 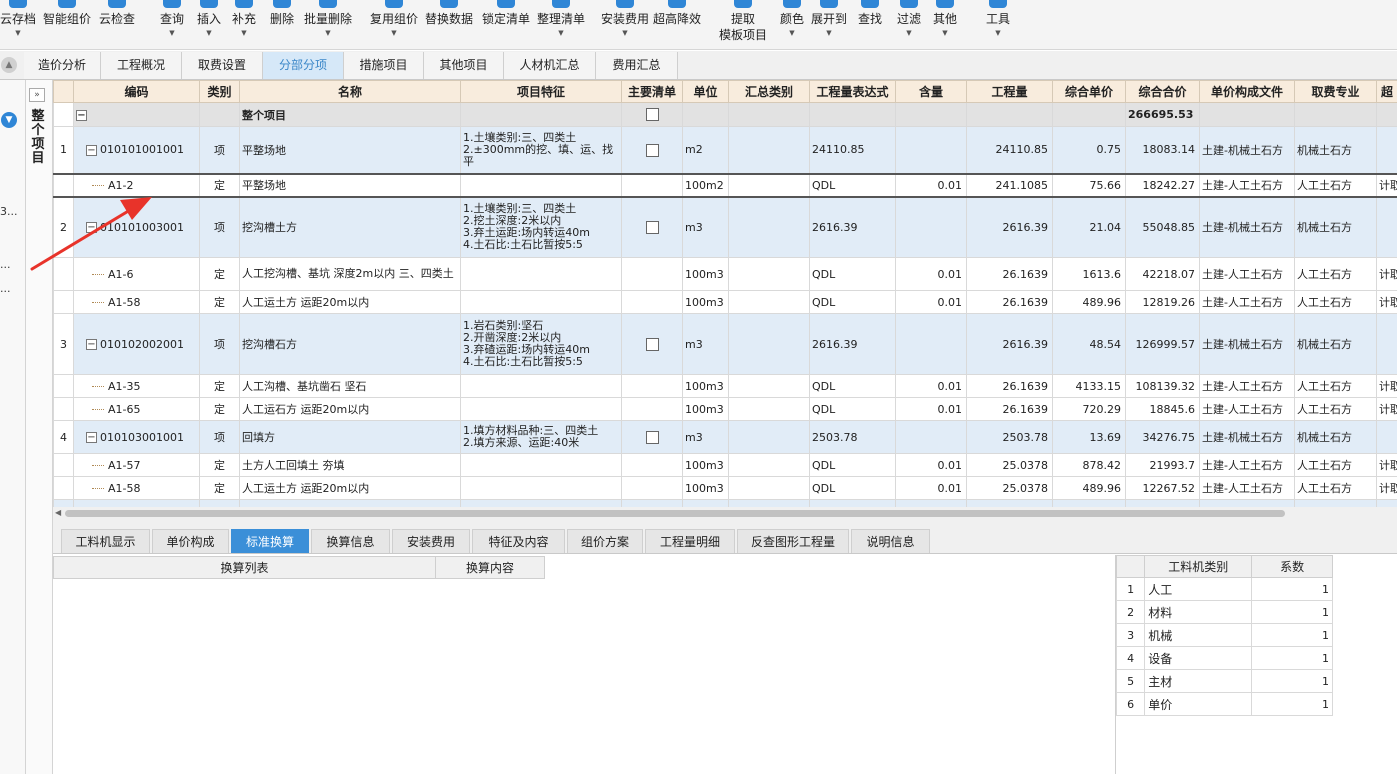 I want to click on total-cell: 266695.53, so click(x=1162, y=114).